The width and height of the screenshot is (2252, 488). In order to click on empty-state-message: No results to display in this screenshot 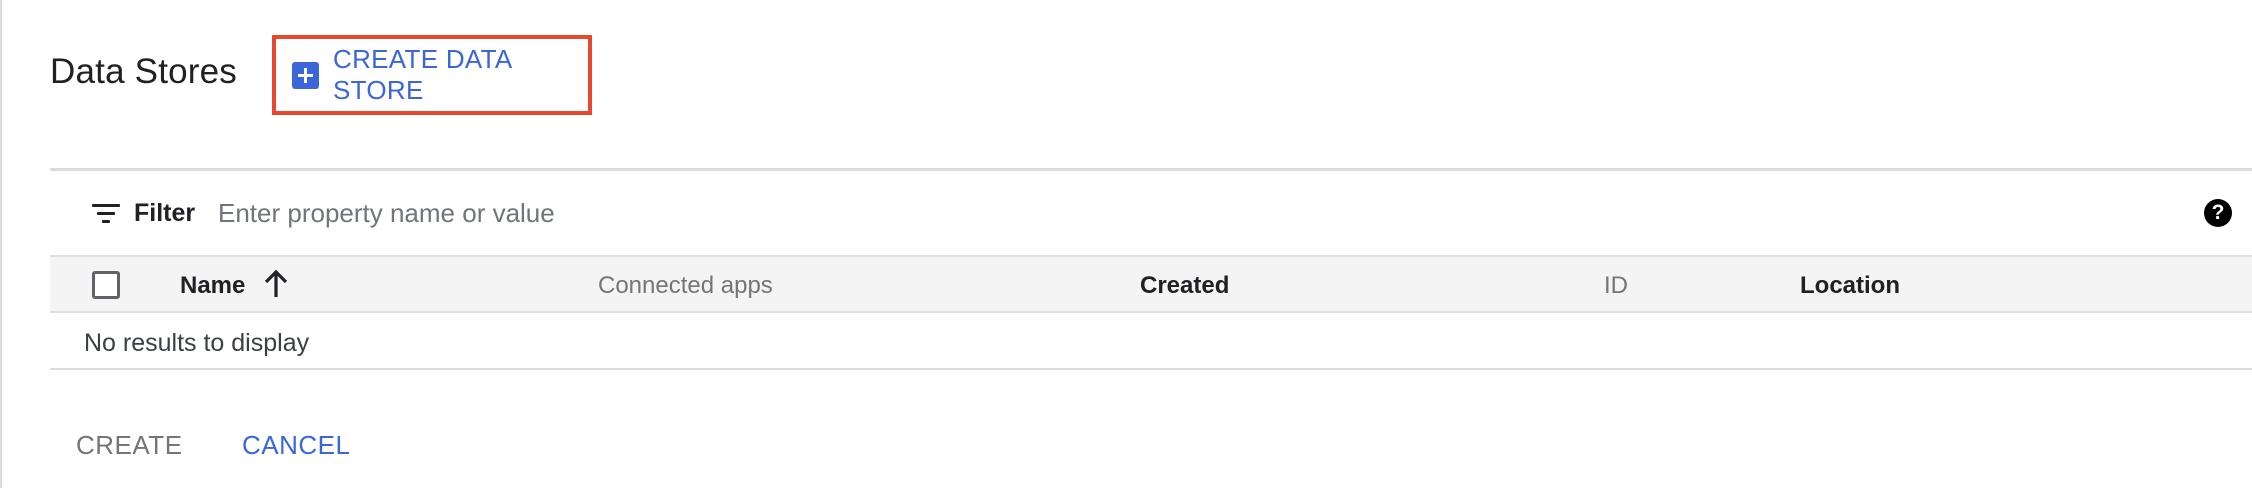, I will do `click(197, 343)`.